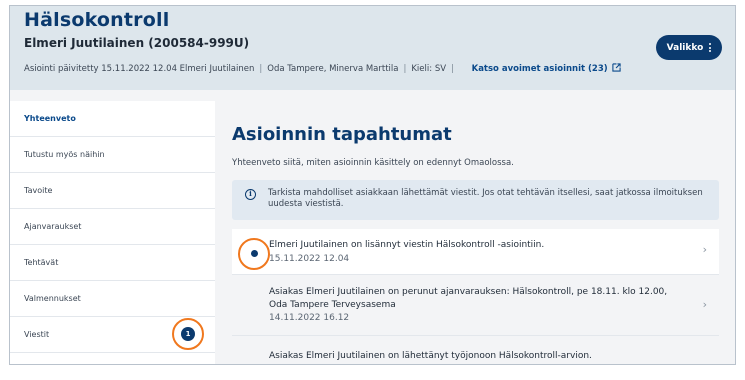 The image size is (745, 380). Describe the element at coordinates (250, 194) in the screenshot. I see `info-icon: i` at that location.